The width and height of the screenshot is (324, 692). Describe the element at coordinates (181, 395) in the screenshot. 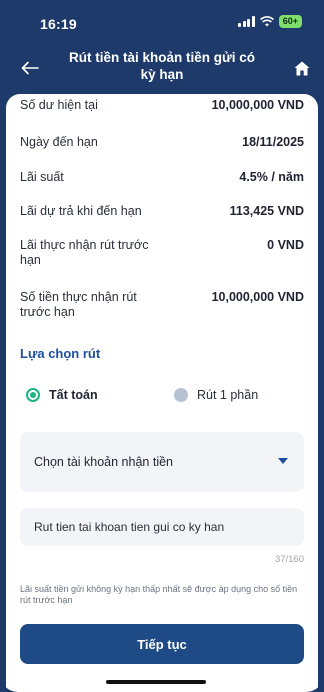

I see `radio-unselected-icon` at that location.